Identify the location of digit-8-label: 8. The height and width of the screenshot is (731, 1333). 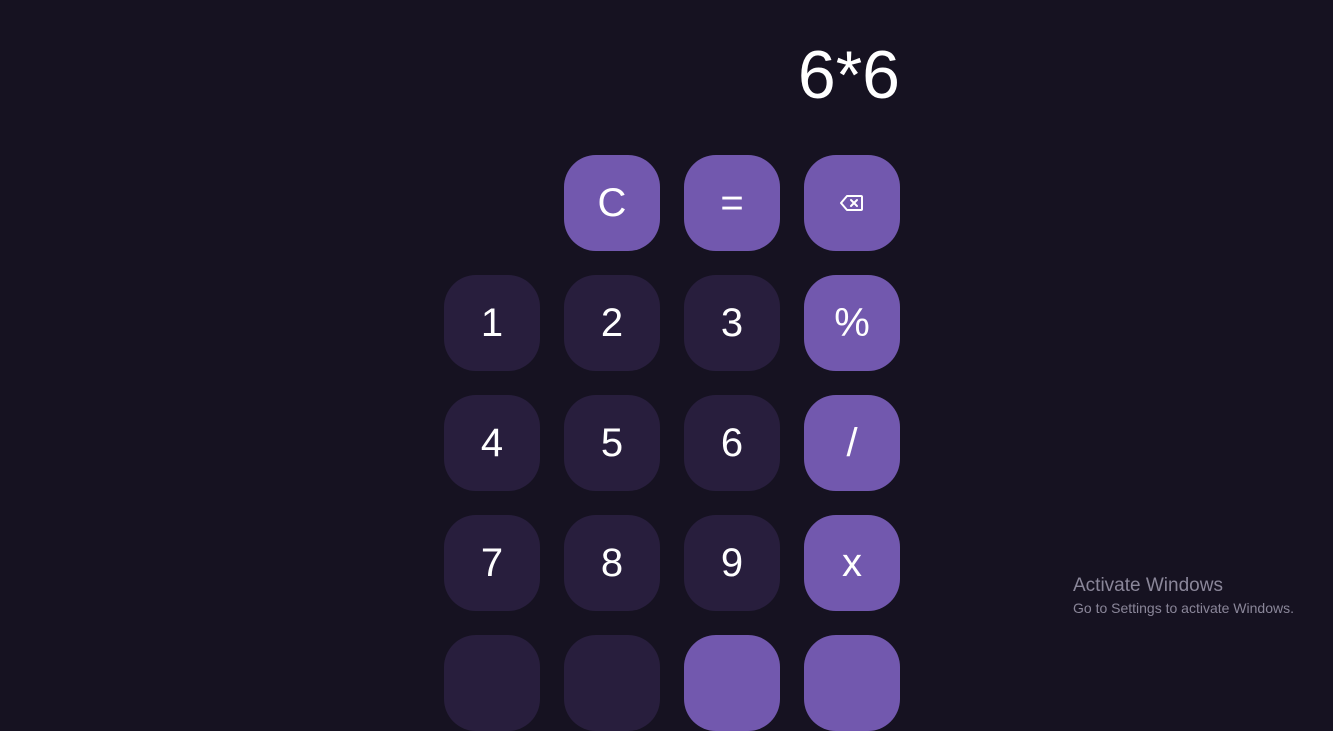
(612, 562).